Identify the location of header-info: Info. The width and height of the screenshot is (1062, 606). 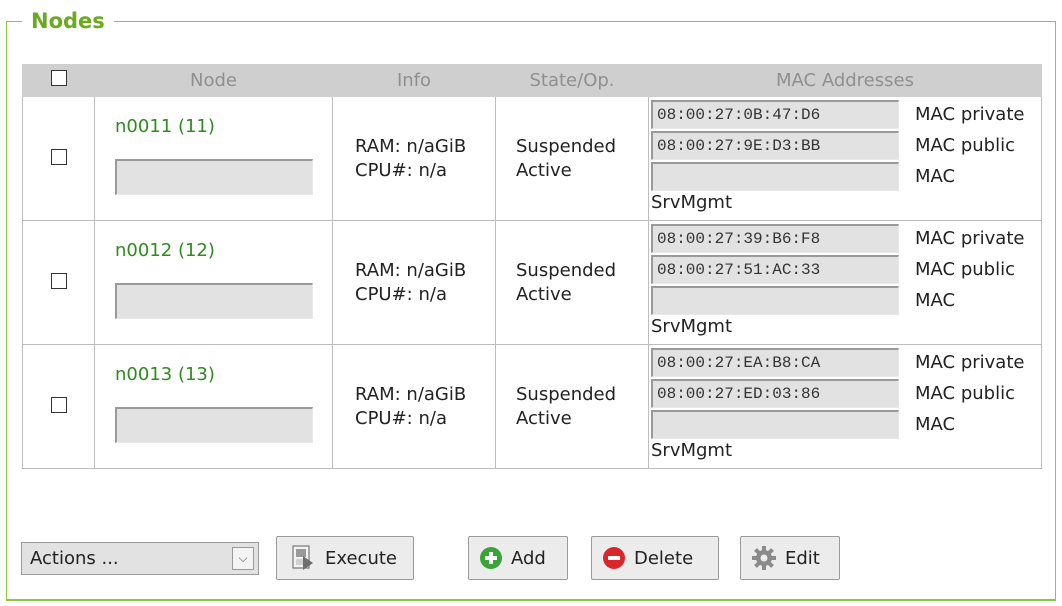
(414, 80).